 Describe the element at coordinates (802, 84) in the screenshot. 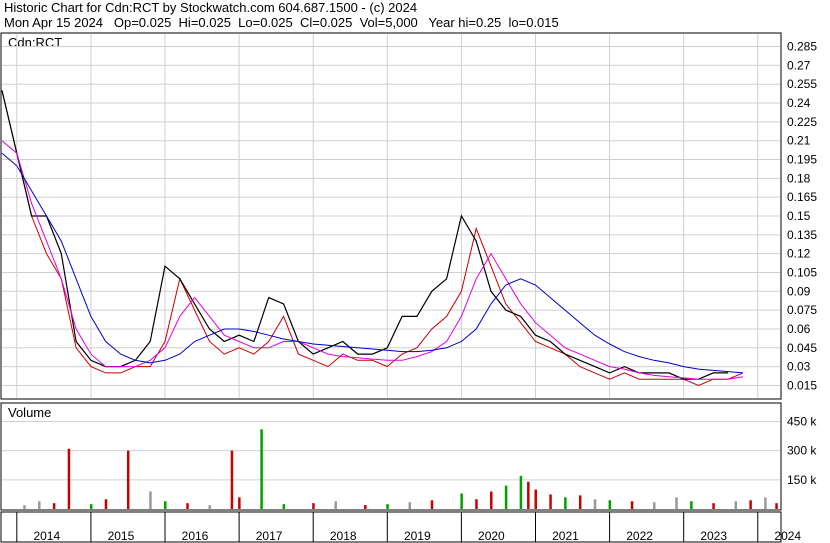

I see `price-tick-label: 0.255` at that location.